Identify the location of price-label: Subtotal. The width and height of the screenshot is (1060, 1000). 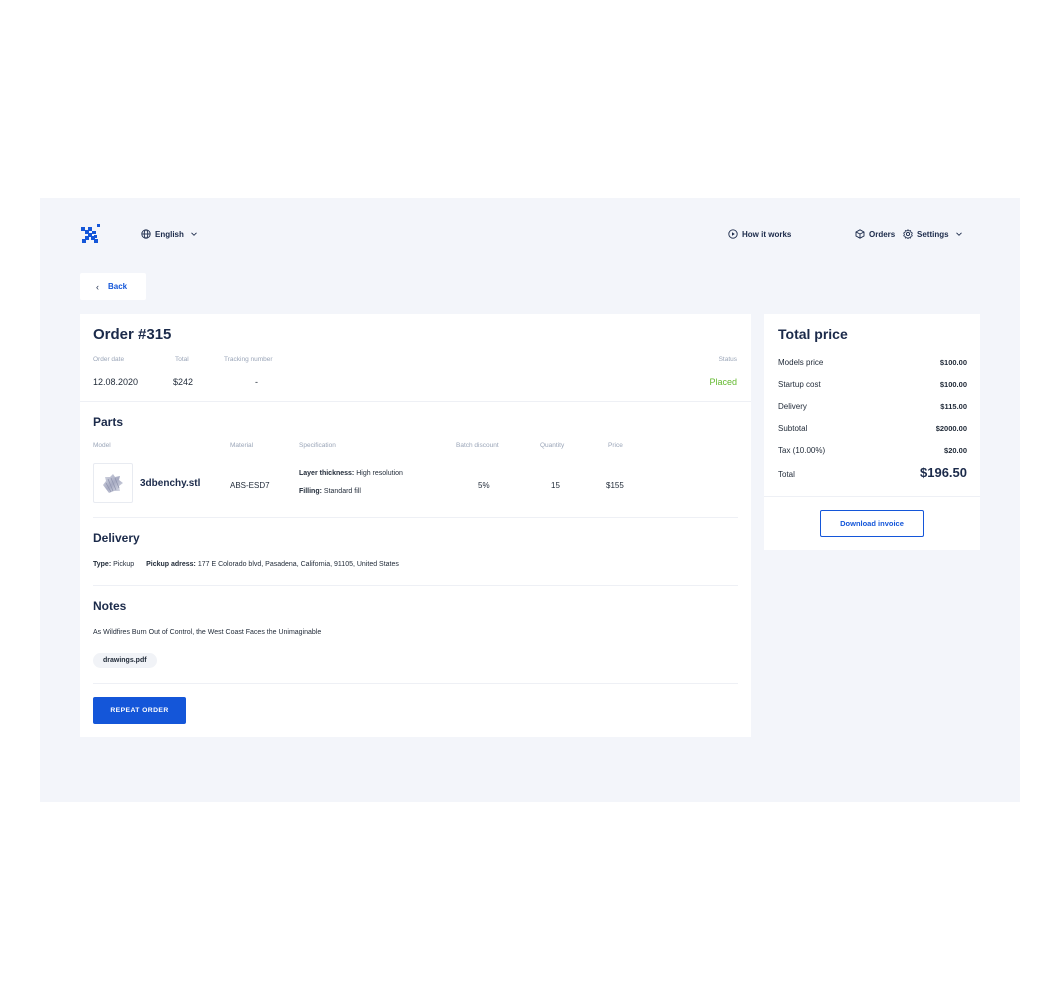
(793, 428).